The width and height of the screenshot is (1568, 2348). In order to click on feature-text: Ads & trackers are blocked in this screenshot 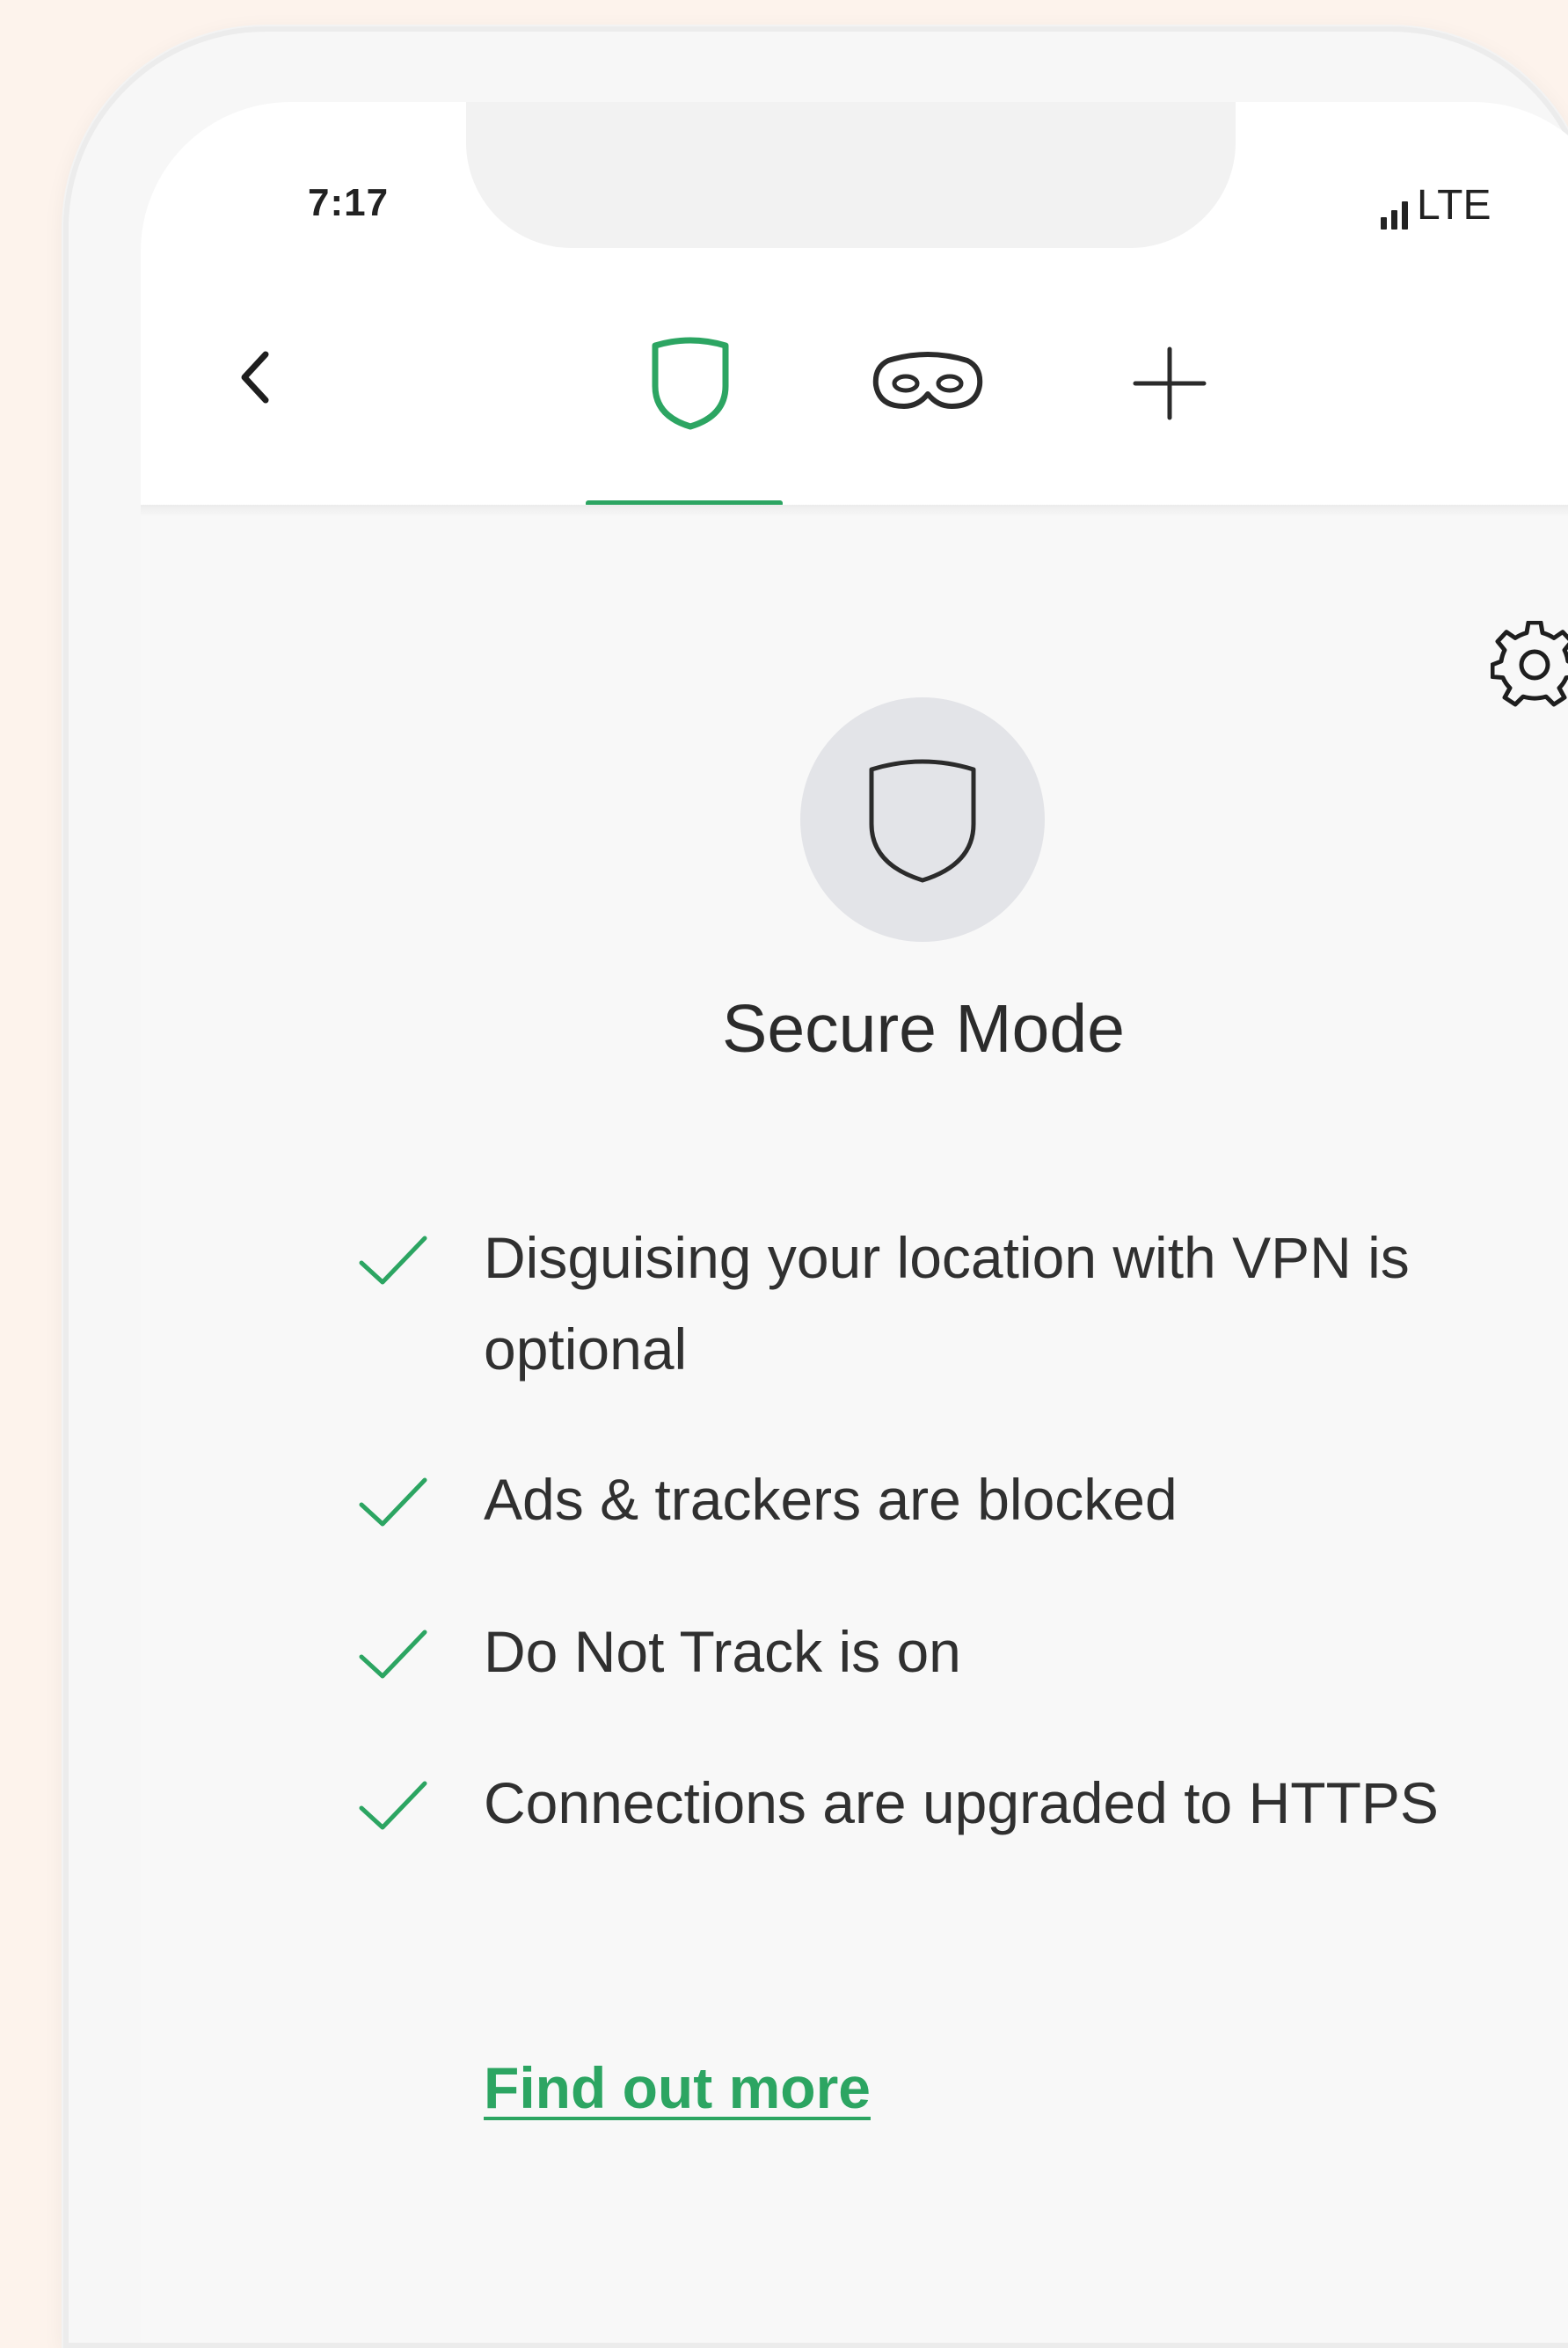, I will do `click(831, 1499)`.